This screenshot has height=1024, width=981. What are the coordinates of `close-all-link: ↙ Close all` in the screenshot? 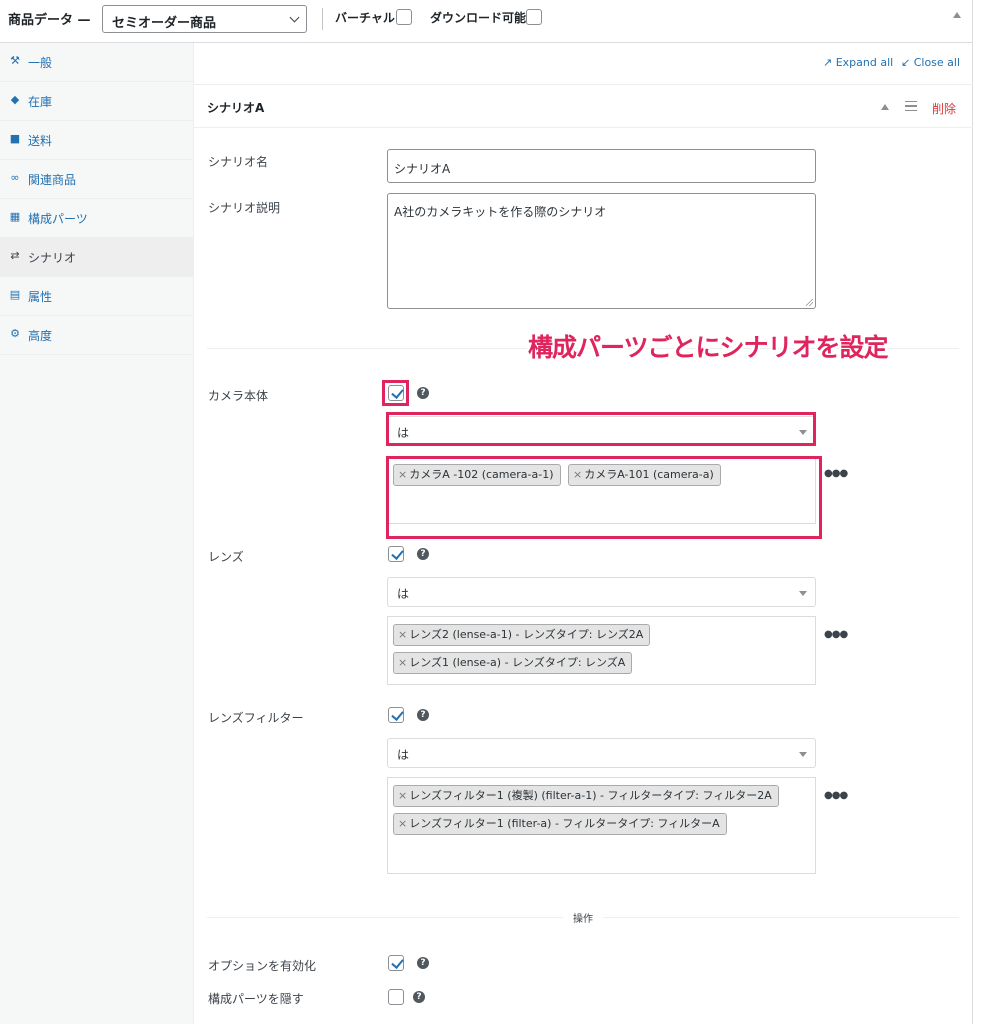 It's located at (930, 62).